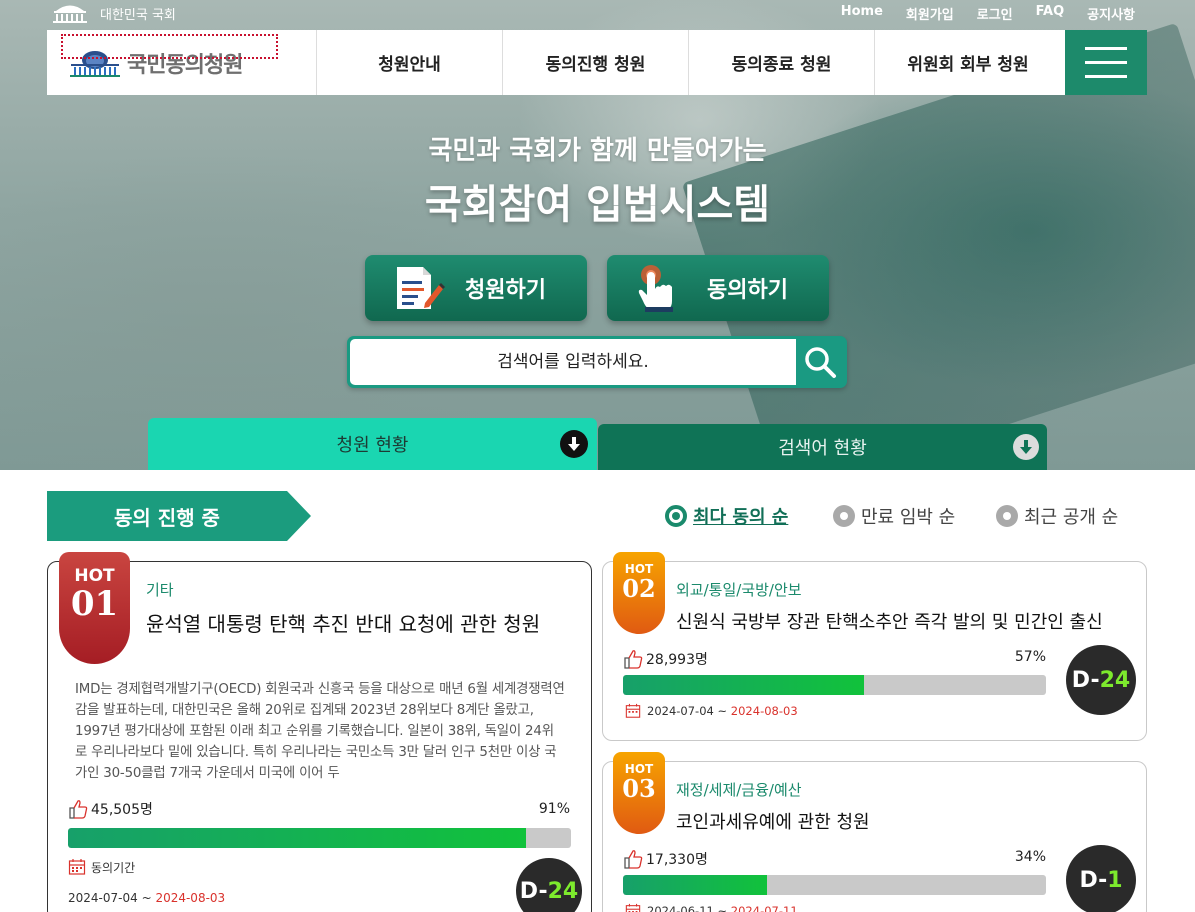 The image size is (1195, 912). I want to click on petition-title: 신원식 국방부 장관 탄핵소추안 즉각 발의 및 민간인 출신, so click(889, 621).